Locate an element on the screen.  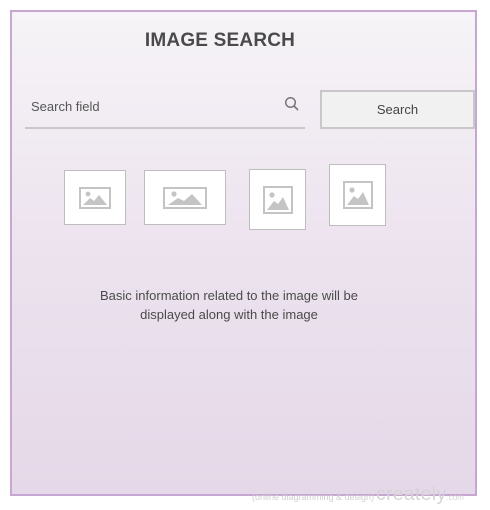
watermark-brand: creately is located at coordinates (411, 494).